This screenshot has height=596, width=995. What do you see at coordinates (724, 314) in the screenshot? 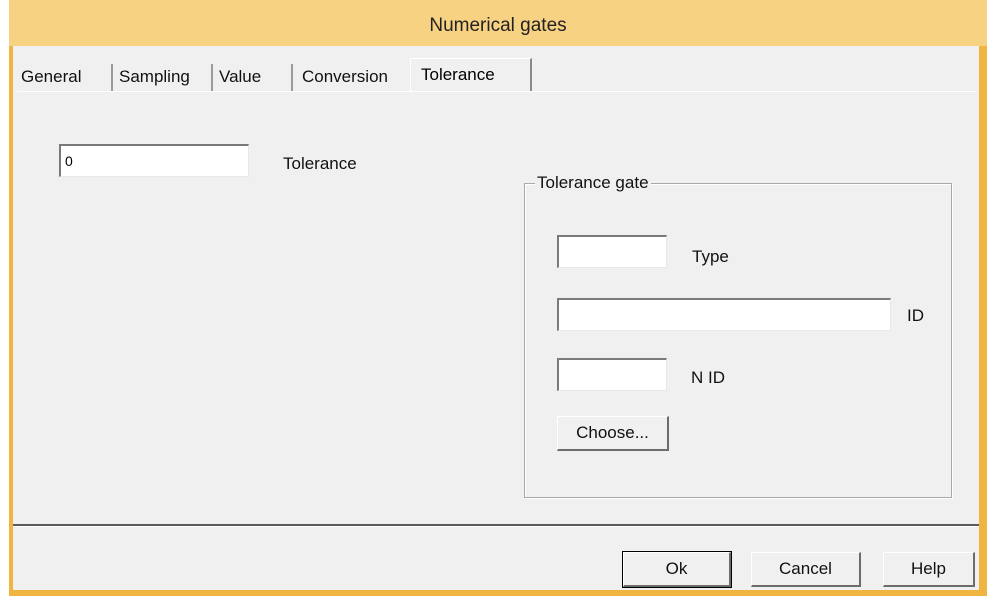
I see `id-input` at bounding box center [724, 314].